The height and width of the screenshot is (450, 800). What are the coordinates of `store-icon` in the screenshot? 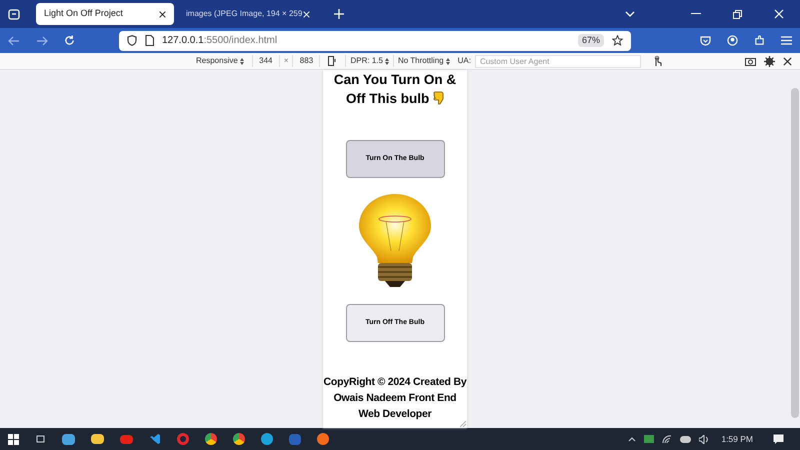 It's located at (68, 439).